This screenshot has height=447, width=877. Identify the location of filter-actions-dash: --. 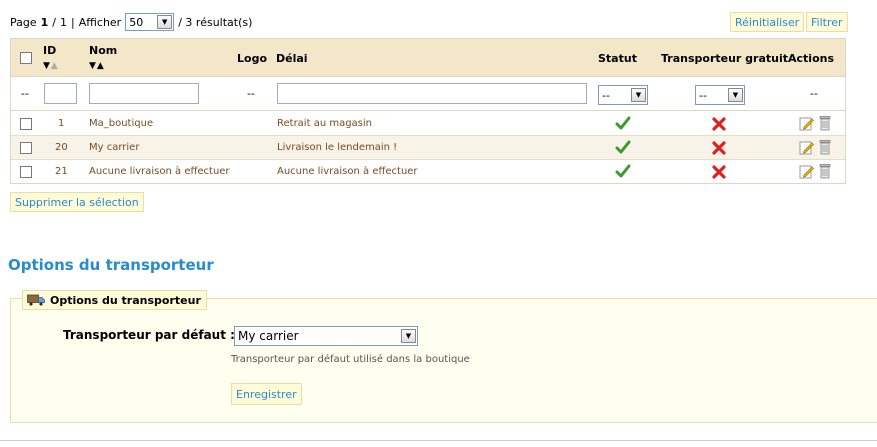
(814, 93).